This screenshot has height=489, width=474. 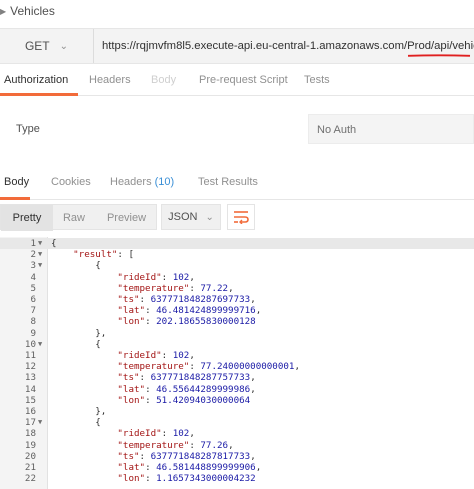 What do you see at coordinates (186, 322) in the screenshot?
I see `code-text: "lon": 202.18655830000128` at bounding box center [186, 322].